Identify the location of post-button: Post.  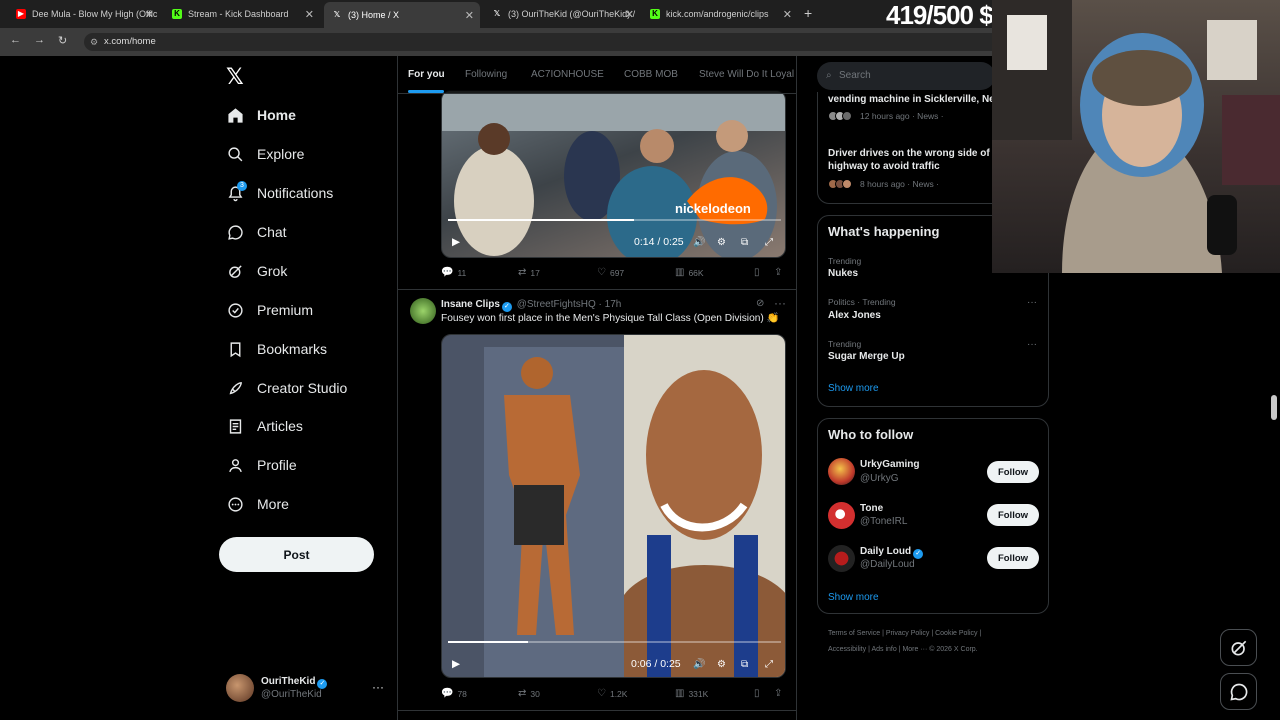
(296, 554).